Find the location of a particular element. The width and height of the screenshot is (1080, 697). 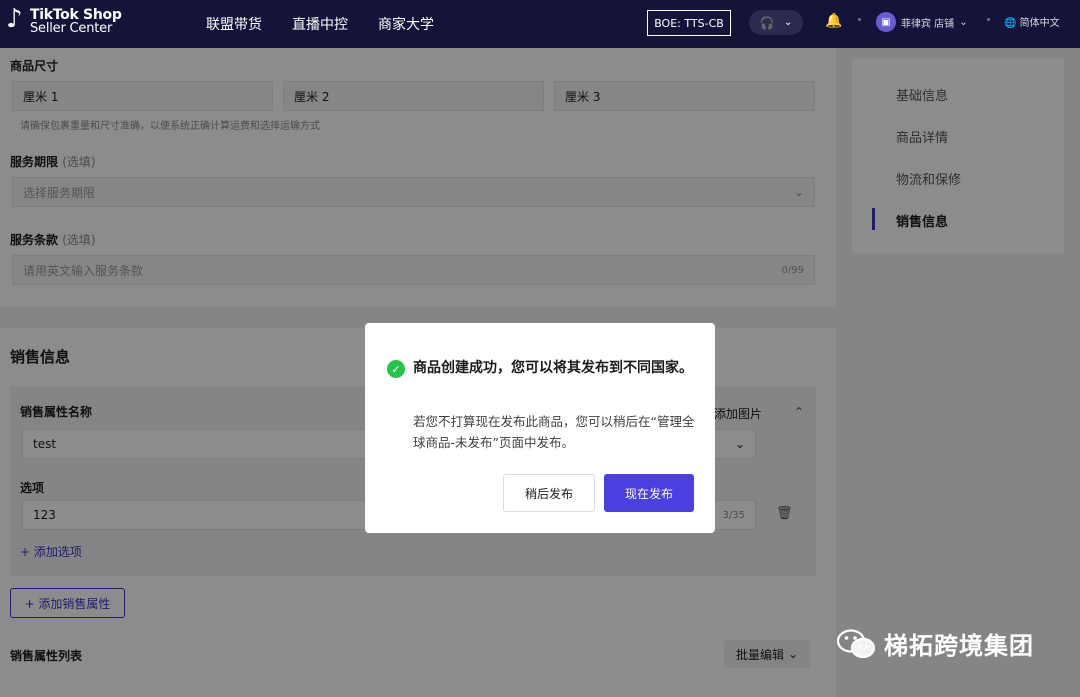

tiktok-shop-logo: ♪ TikTok Shop Seller Center is located at coordinates (64, 20).